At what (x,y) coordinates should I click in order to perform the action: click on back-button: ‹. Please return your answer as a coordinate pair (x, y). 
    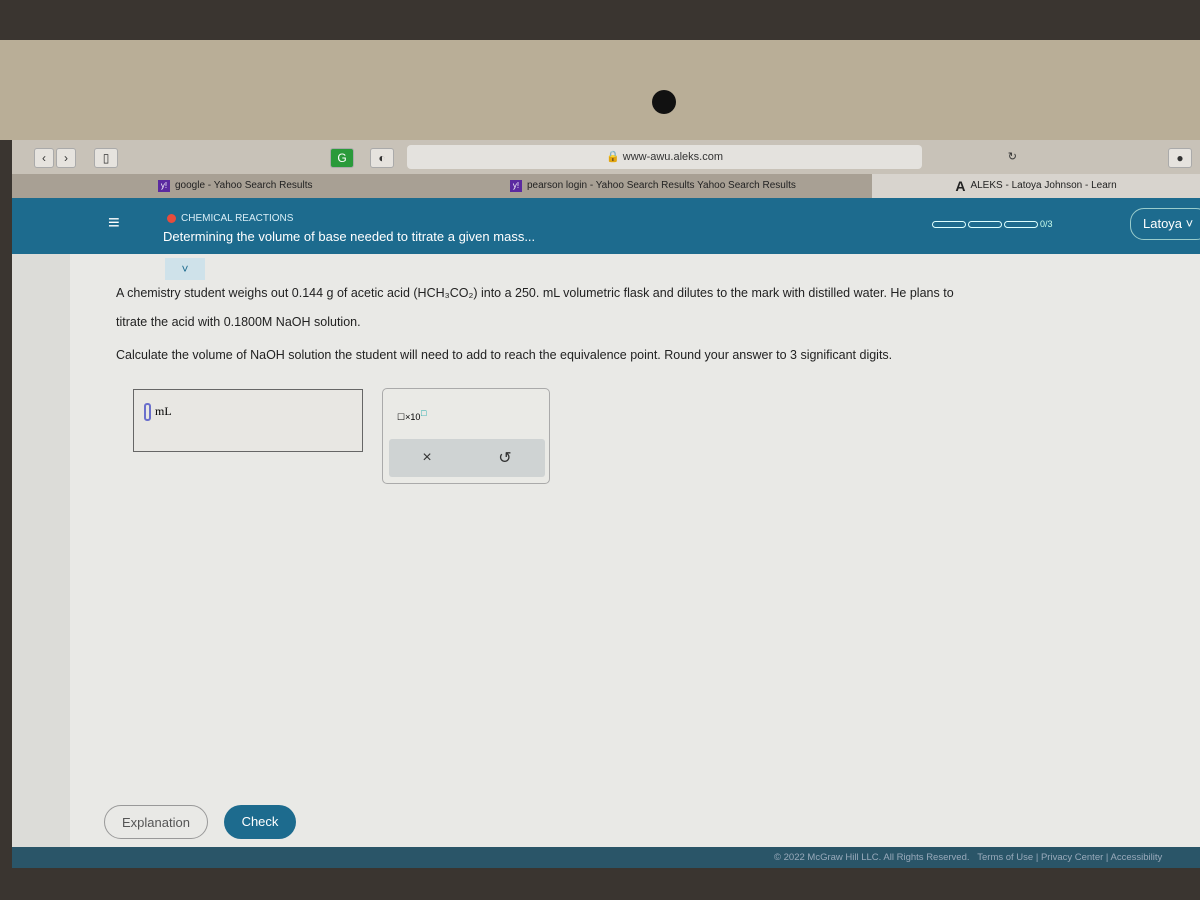
    Looking at the image, I should click on (44, 158).